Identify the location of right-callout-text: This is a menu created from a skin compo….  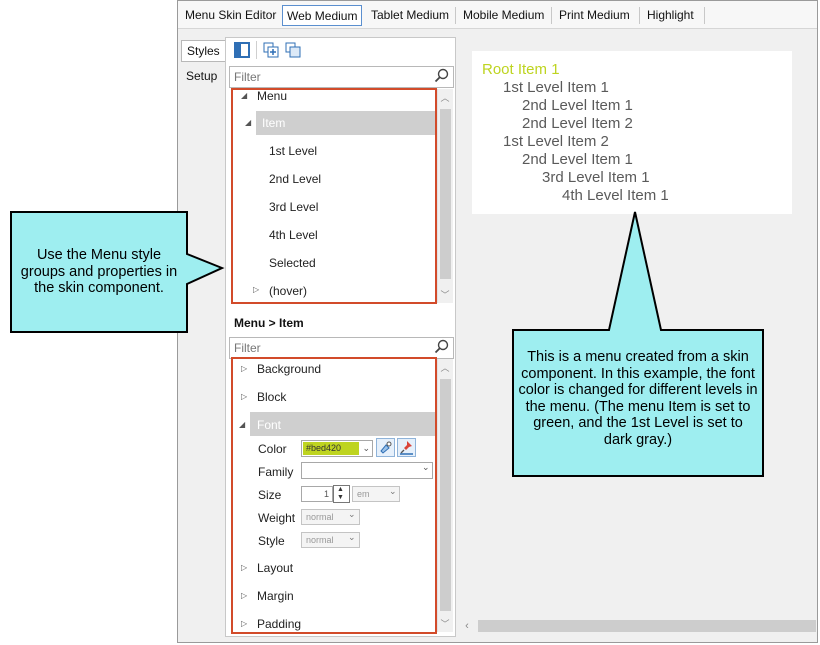
(638, 398).